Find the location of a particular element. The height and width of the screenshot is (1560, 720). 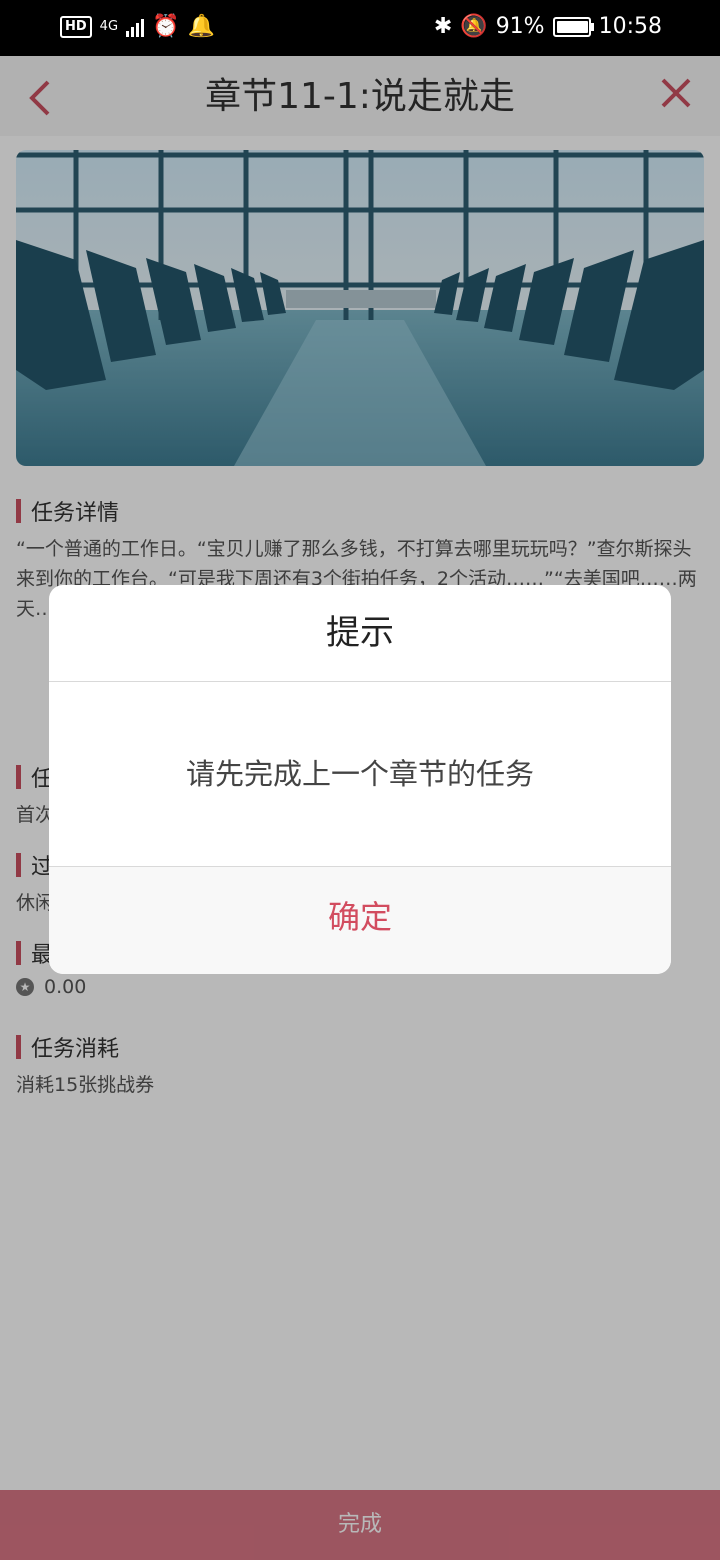

notification-icon: 🔔 is located at coordinates (201, 26).